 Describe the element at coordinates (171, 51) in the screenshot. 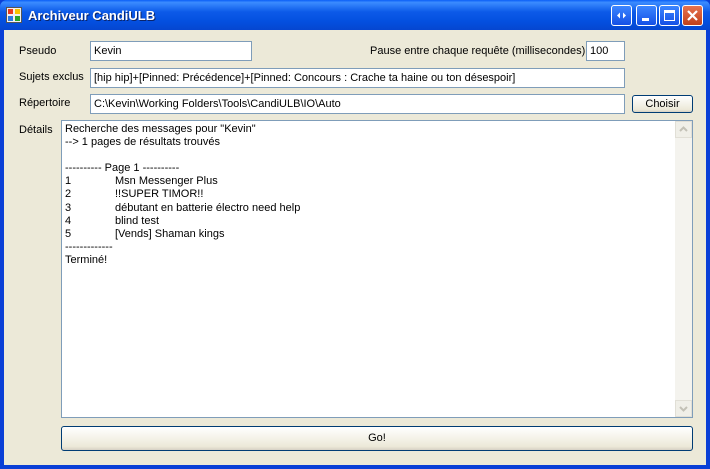

I see `pseudo-input: Kevin` at that location.